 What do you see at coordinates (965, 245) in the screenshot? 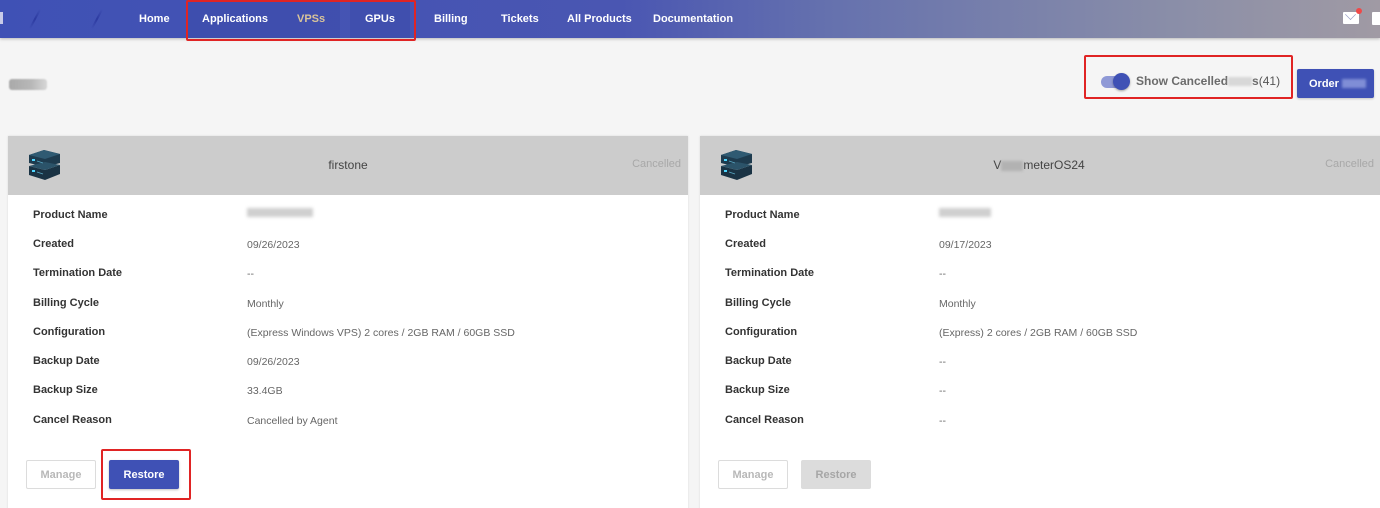
I see `value-created: 09/17/2023` at bounding box center [965, 245].